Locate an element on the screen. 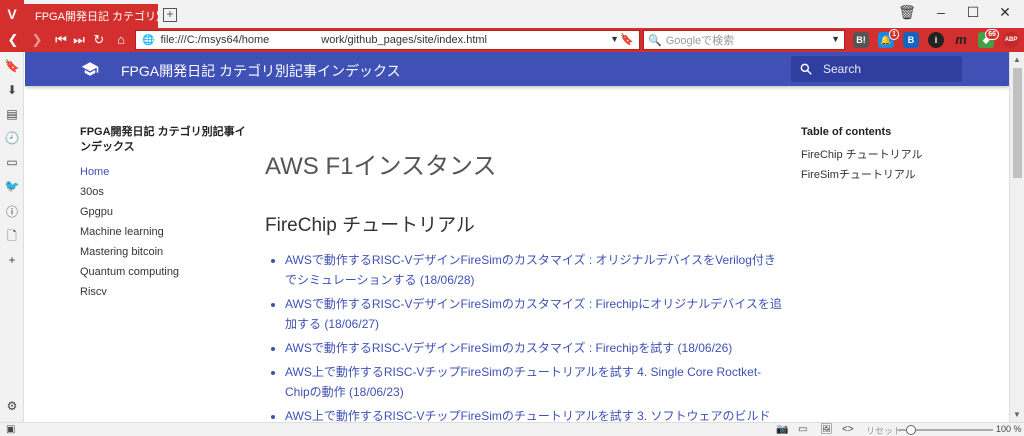 The image size is (1024, 436). ext-notification-icon: 🔔 1 is located at coordinates (888, 38).